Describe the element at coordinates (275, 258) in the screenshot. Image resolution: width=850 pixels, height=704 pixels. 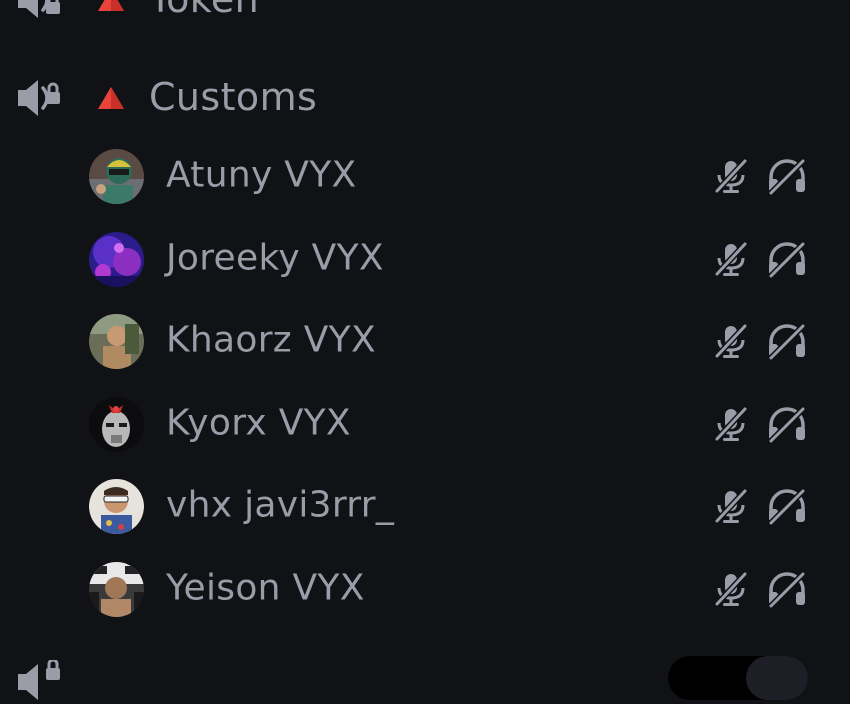
I see `member-name: Joreeky VYX` at that location.